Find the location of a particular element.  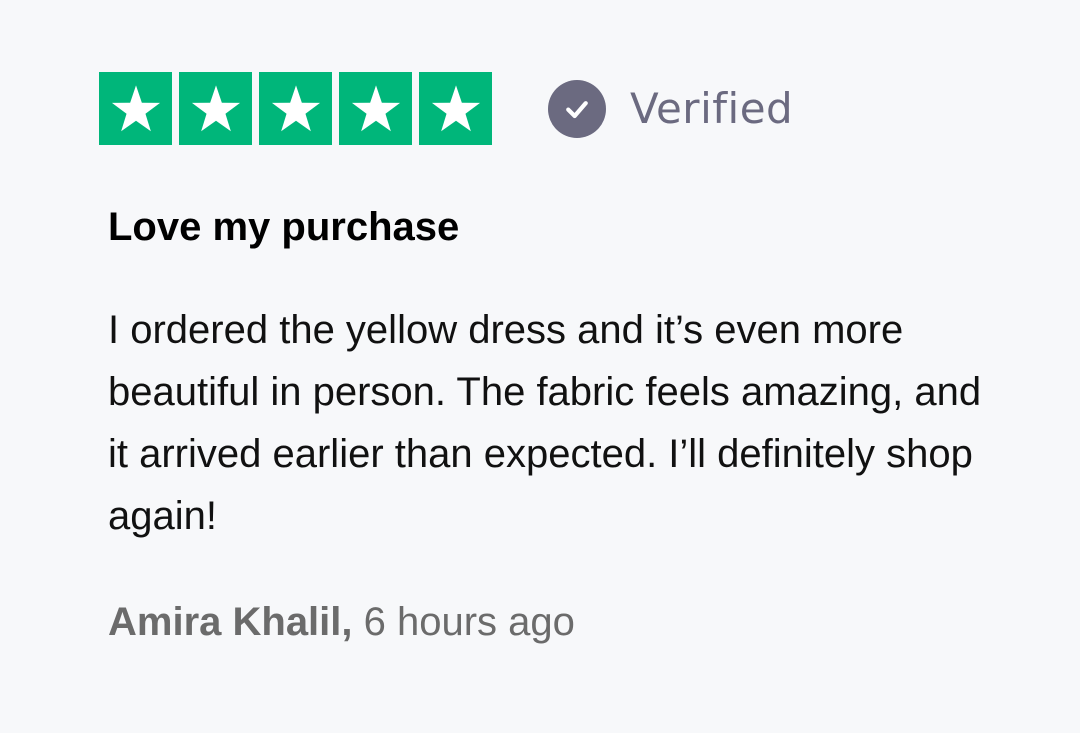

rating-row: Verified is located at coordinates (446, 108).